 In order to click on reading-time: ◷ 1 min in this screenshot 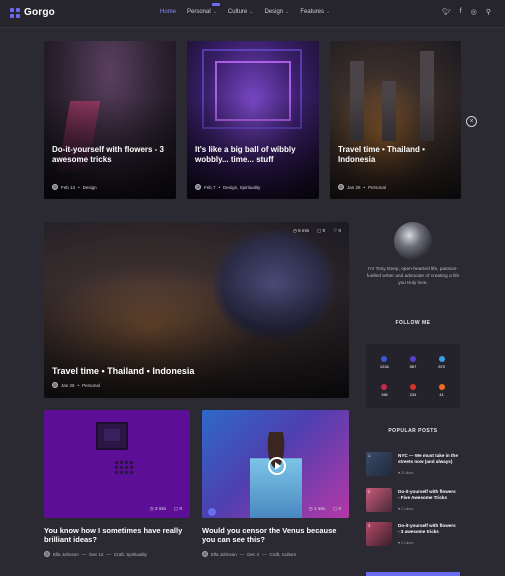, I will do `click(316, 508)`.